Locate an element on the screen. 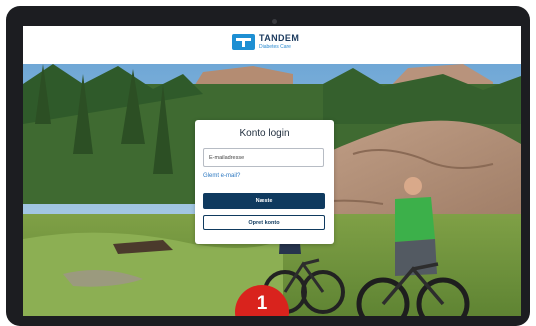 This screenshot has height=326, width=536. login-title: Konto login is located at coordinates (264, 133).